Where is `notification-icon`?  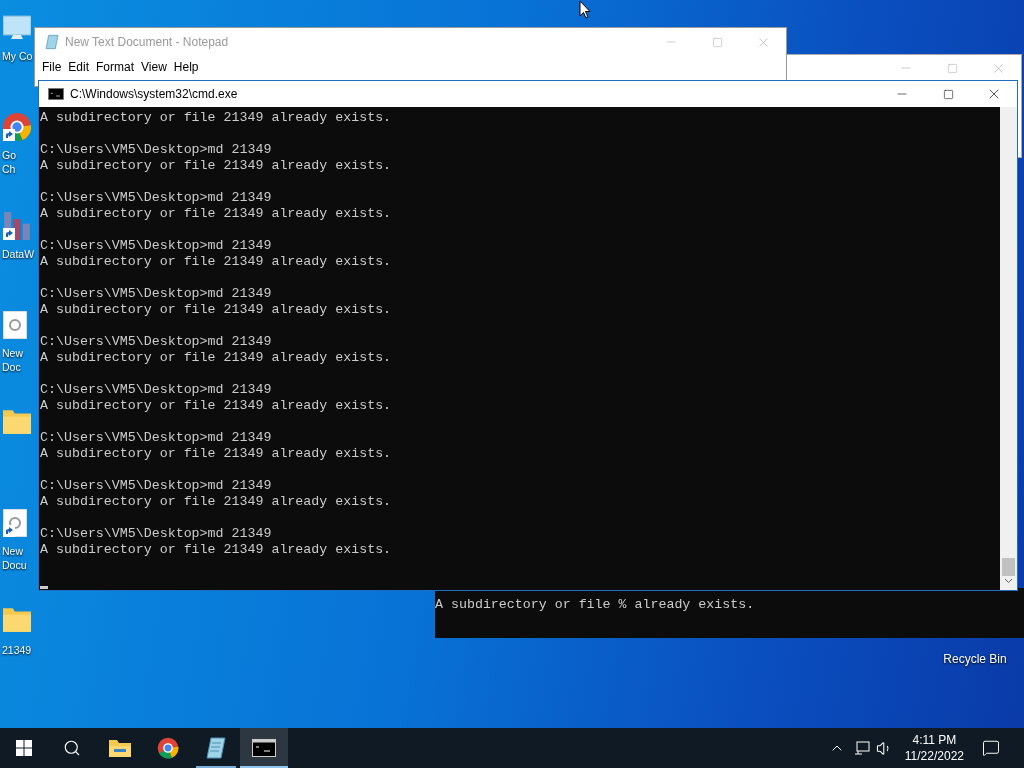 notification-icon is located at coordinates (991, 748).